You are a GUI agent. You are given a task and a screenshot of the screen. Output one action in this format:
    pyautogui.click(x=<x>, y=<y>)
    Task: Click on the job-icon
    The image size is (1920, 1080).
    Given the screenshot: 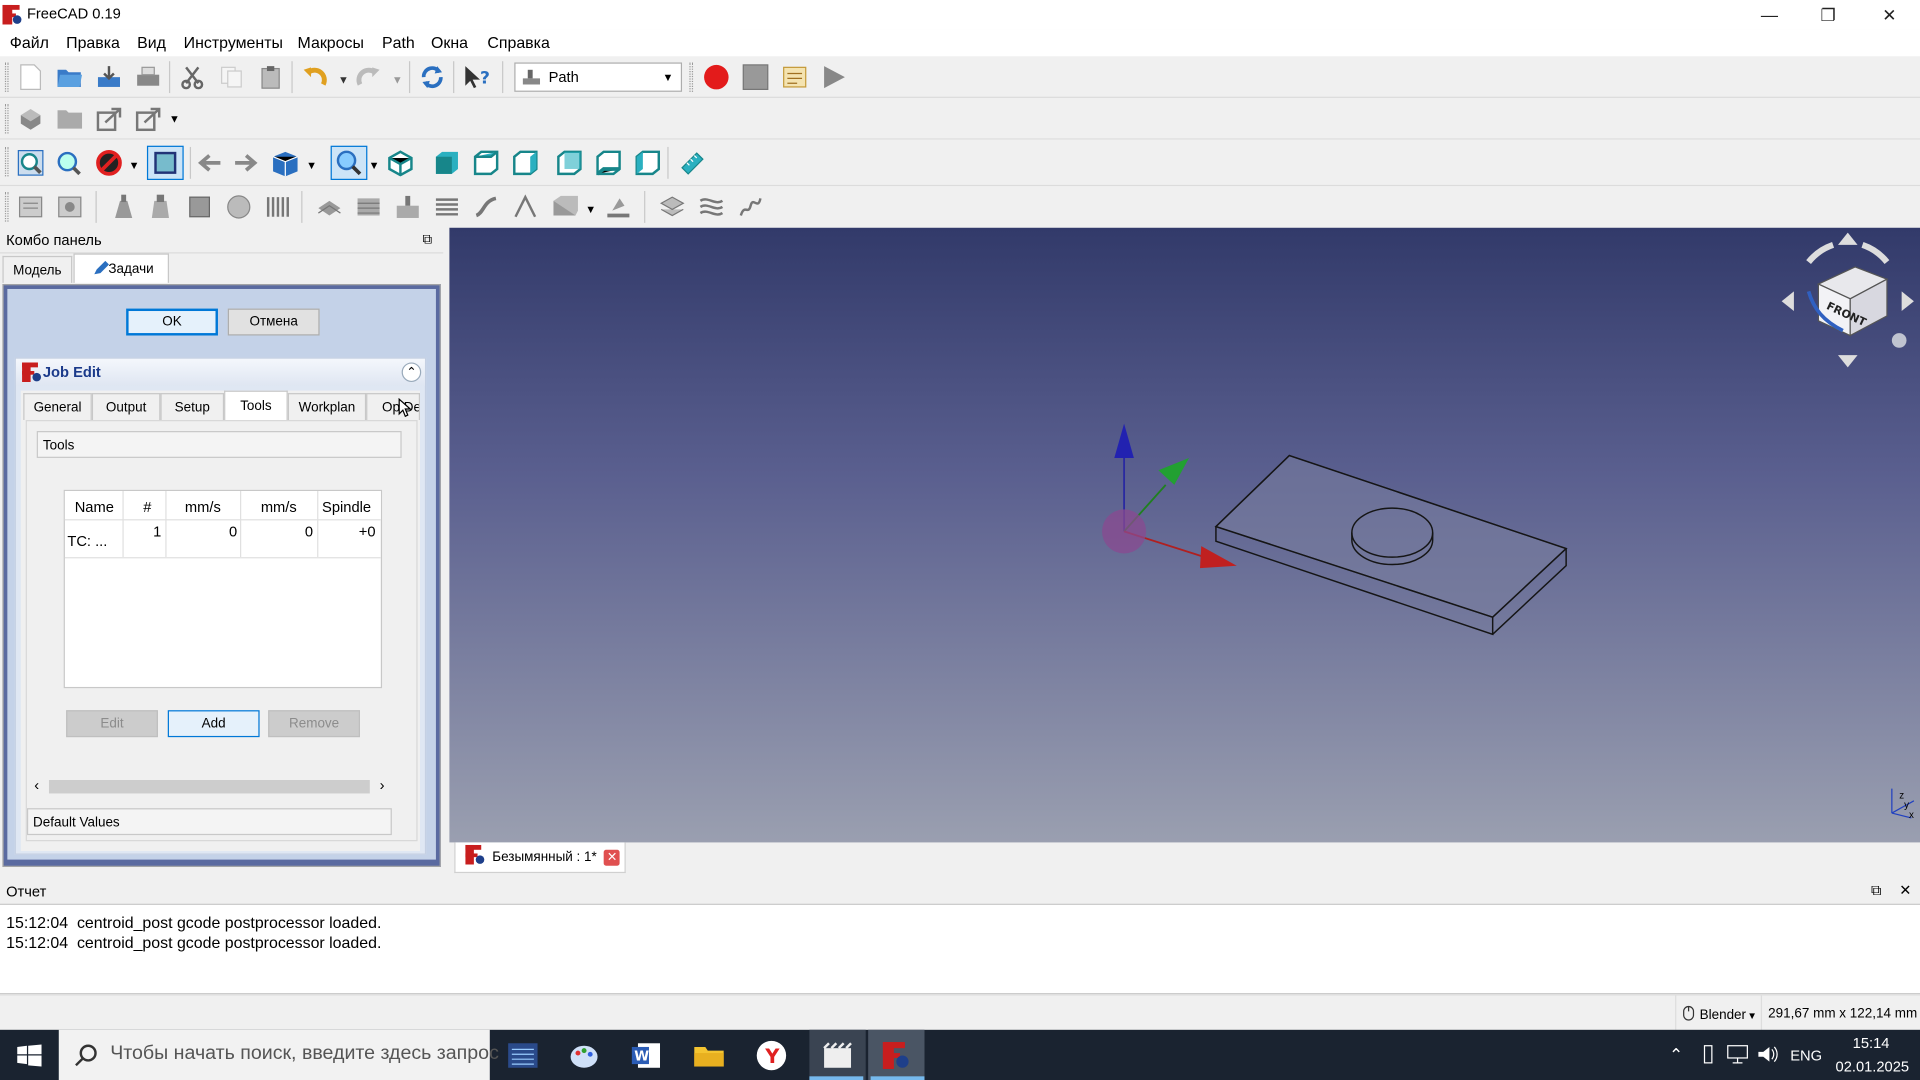 What is the action you would take?
    pyautogui.click(x=31, y=119)
    